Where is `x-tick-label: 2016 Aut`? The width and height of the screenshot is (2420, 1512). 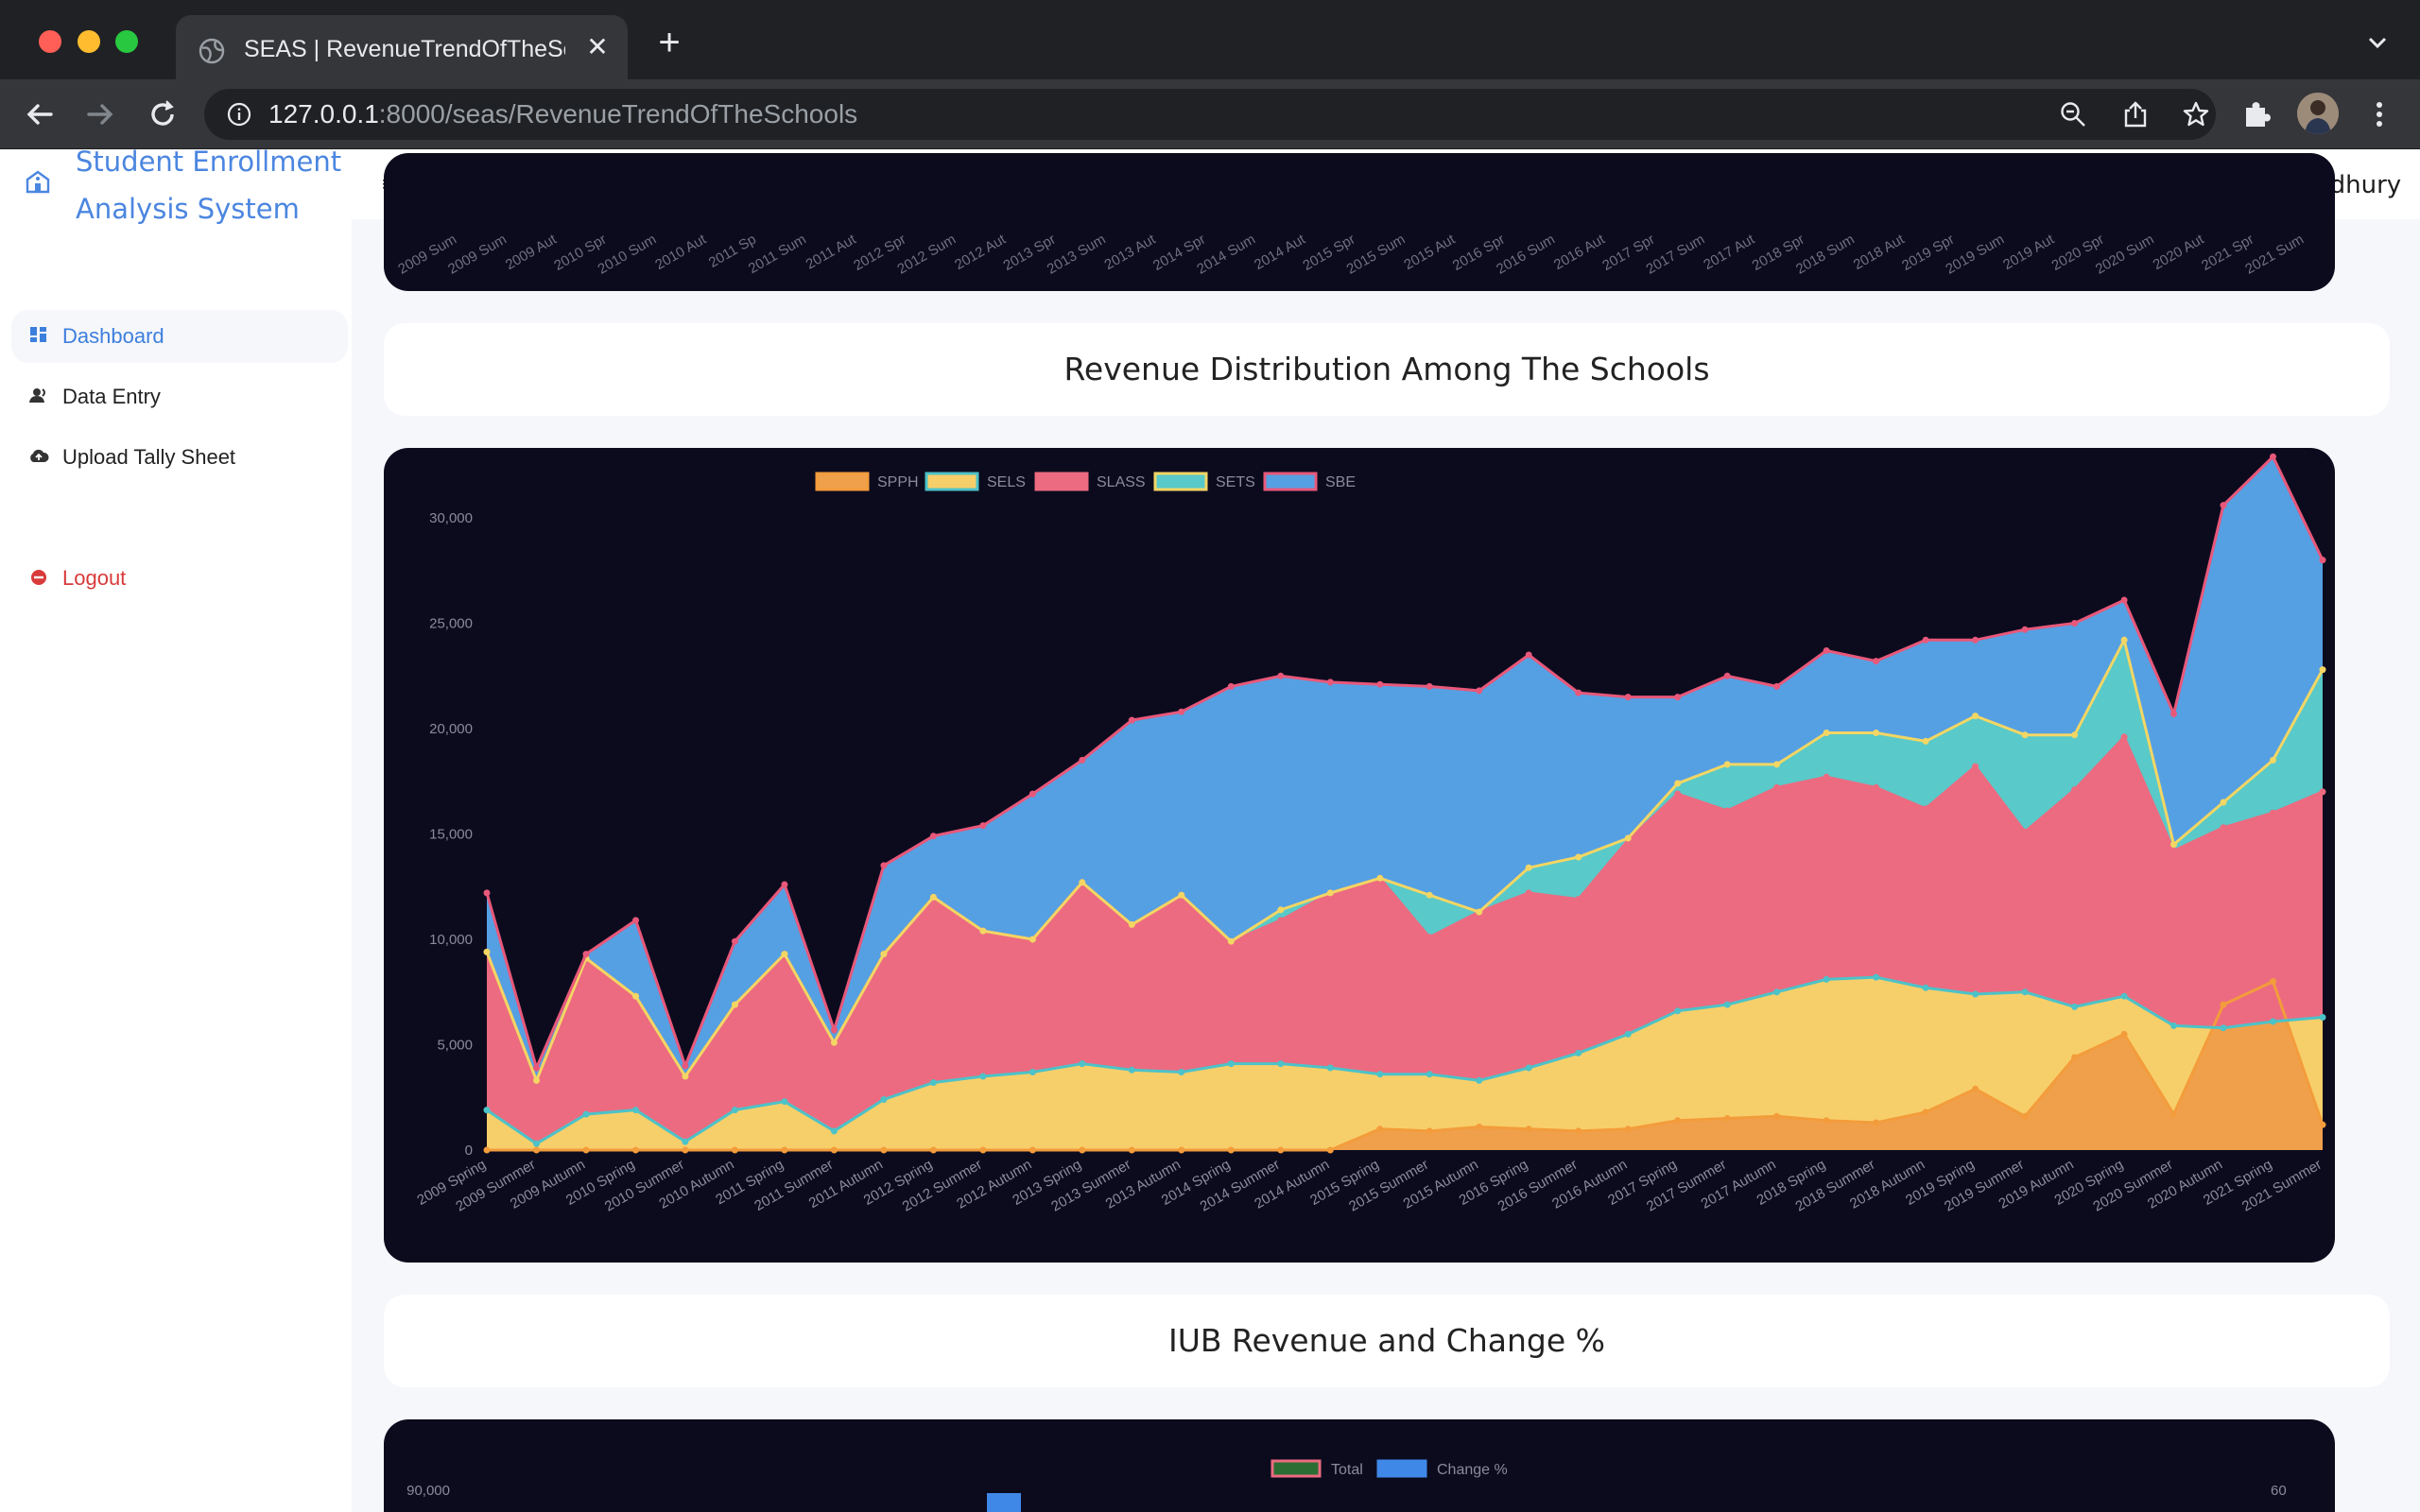 x-tick-label: 2016 Aut is located at coordinates (1580, 252).